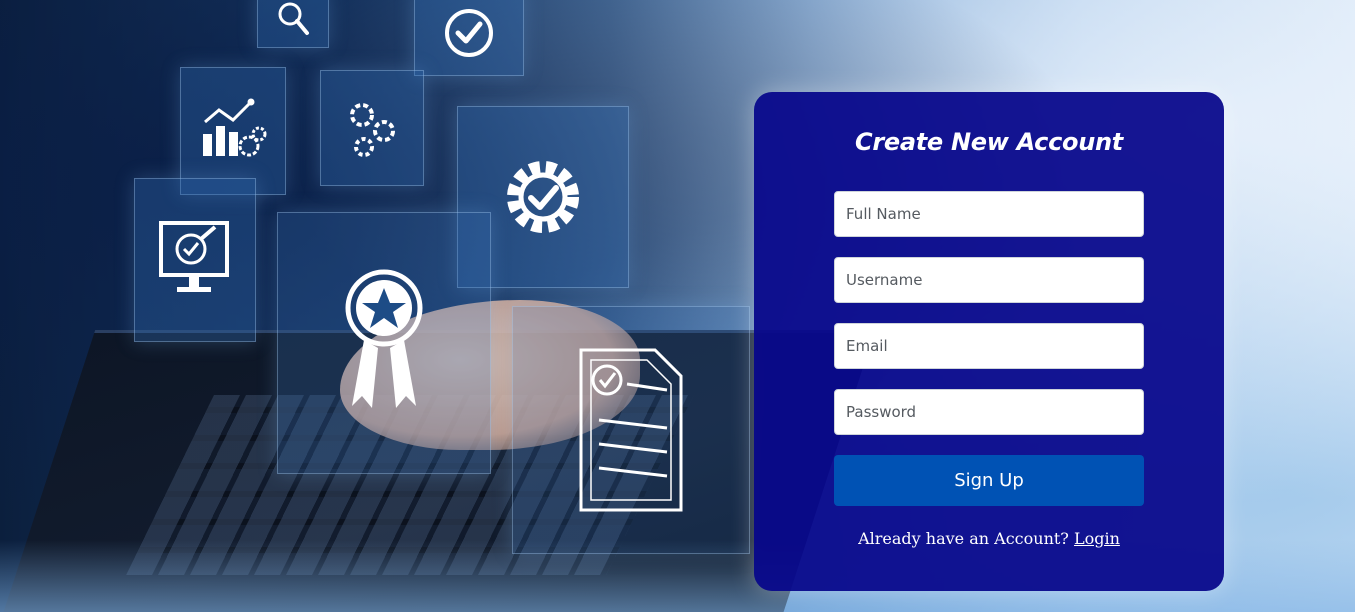 The width and height of the screenshot is (1355, 612). What do you see at coordinates (989, 280) in the screenshot?
I see `username-input` at bounding box center [989, 280].